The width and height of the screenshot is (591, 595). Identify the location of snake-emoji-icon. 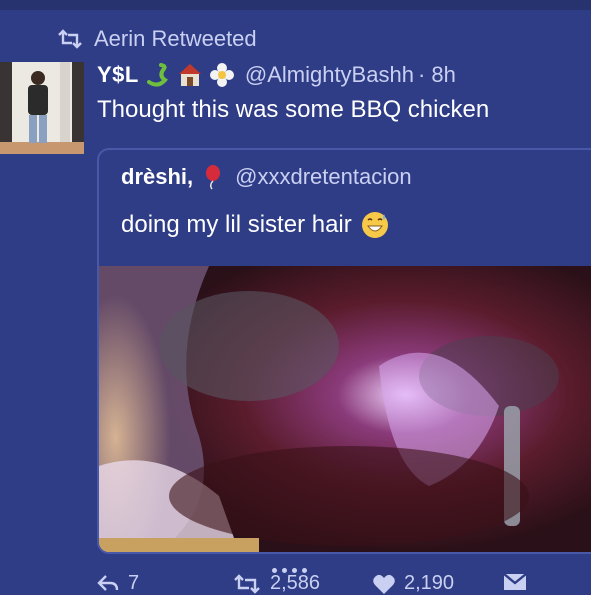
(158, 75).